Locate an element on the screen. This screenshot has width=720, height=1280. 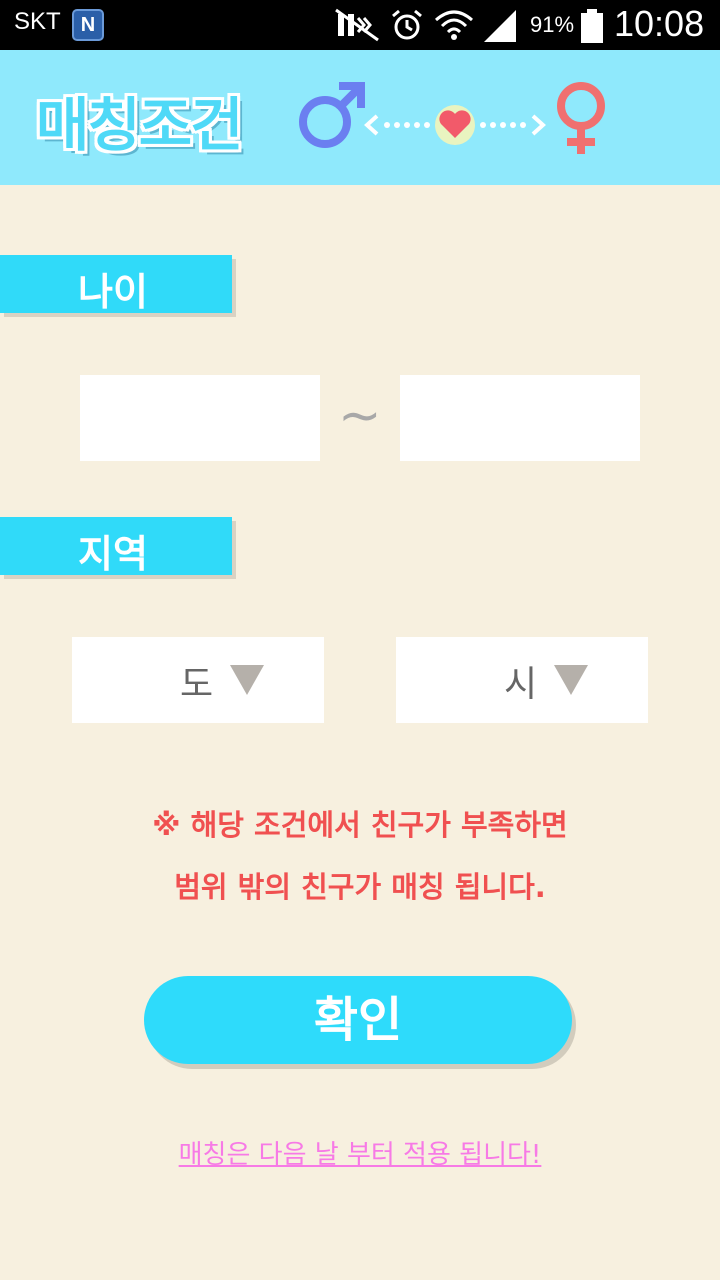
notice-line-1: ※ 해당 조건에서 친구가 부족하면 is located at coordinates (360, 825).